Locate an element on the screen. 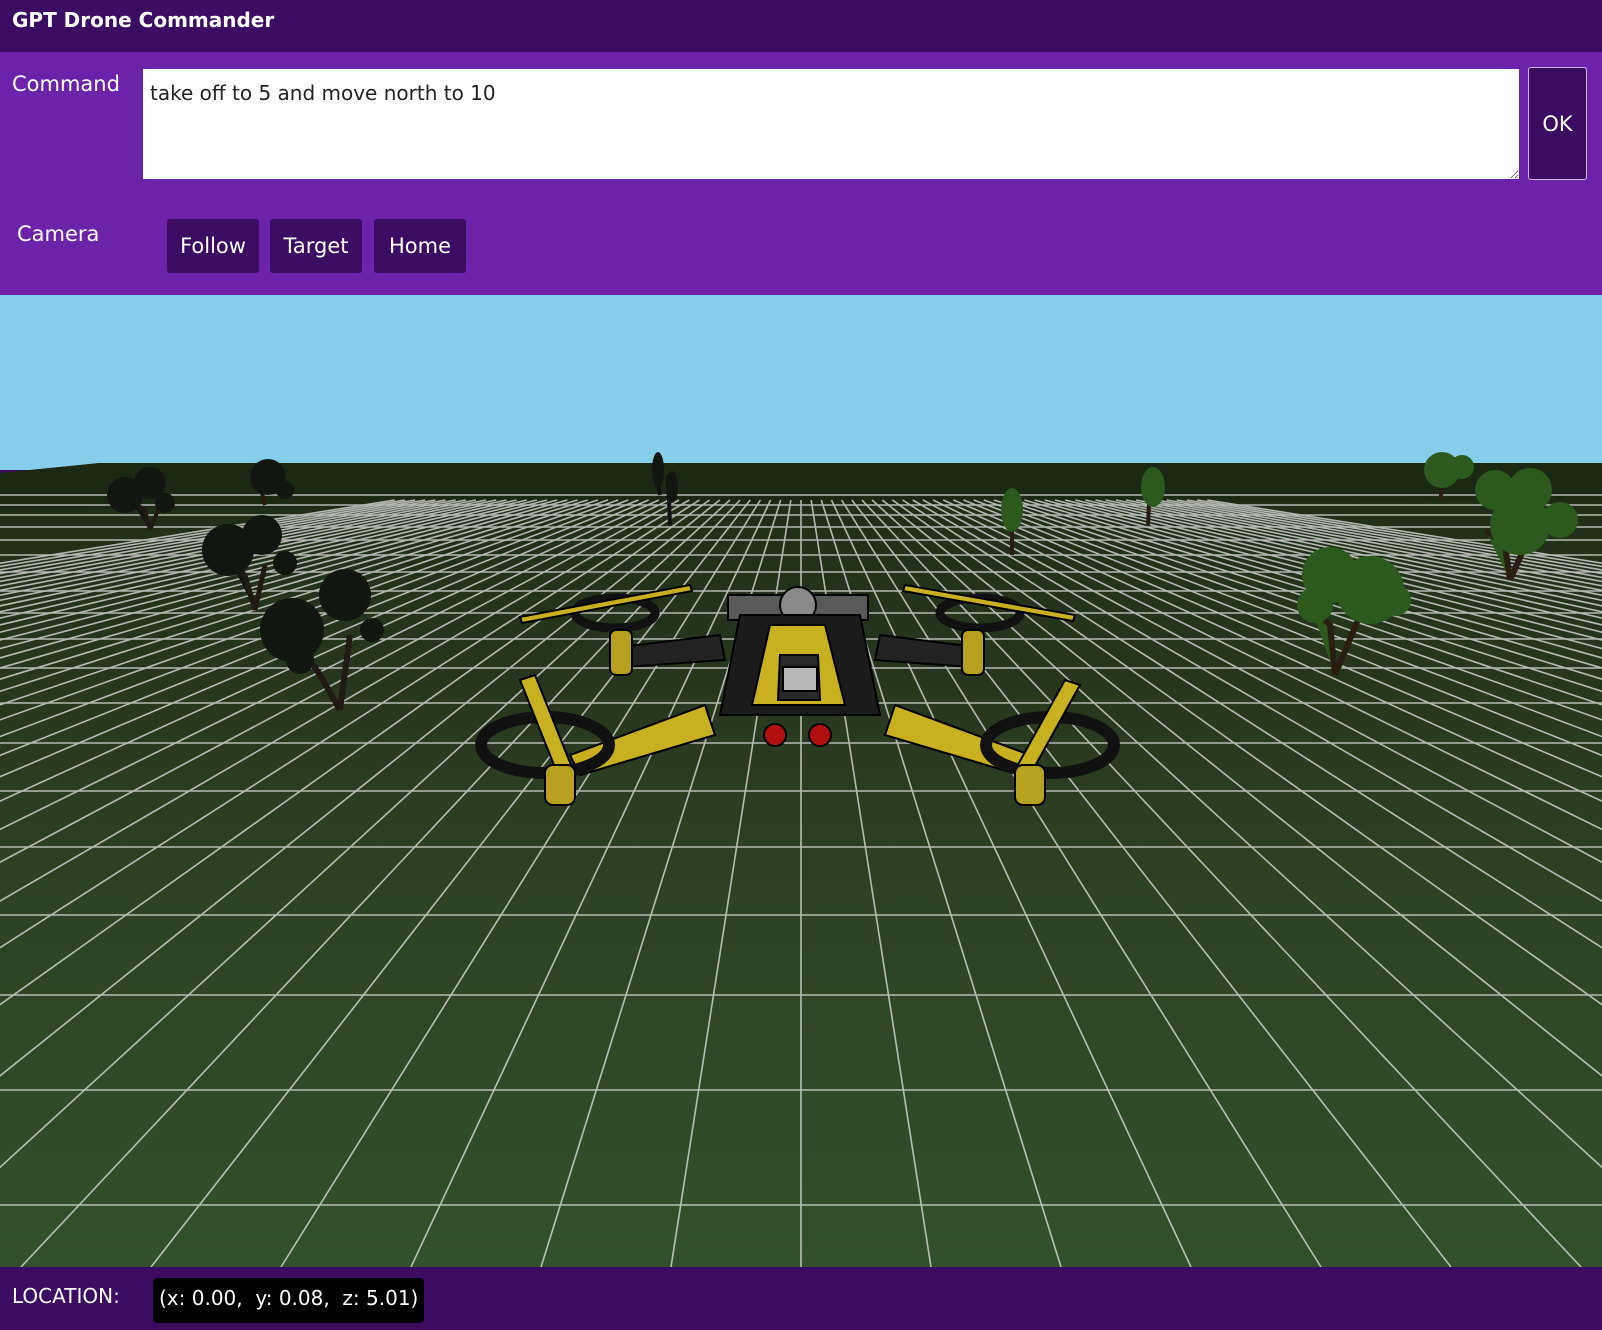 The image size is (1602, 1330). app-title: GPT Drone Commander is located at coordinates (801, 26).